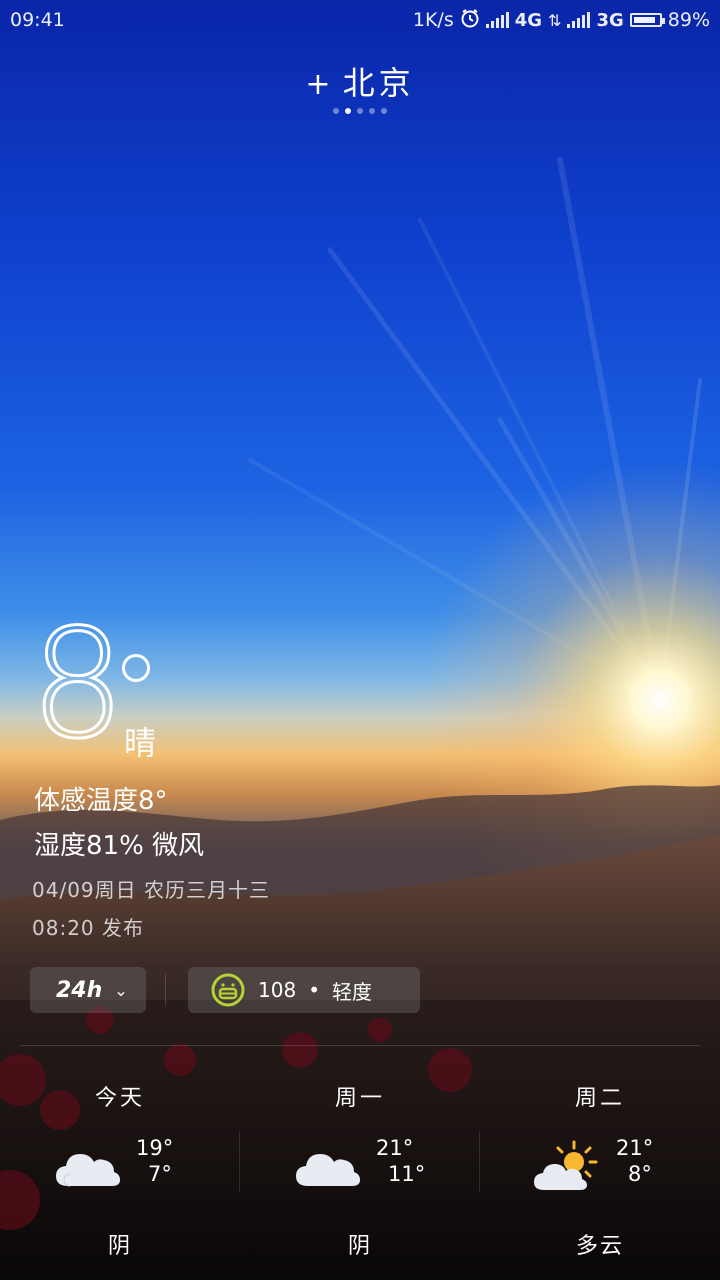  I want to click on current-temperature-block: 8 晴, so click(92, 685).